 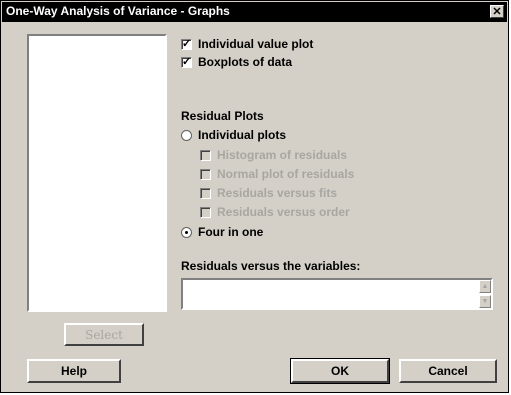 I want to click on close-icon: ✕, so click(x=497, y=12).